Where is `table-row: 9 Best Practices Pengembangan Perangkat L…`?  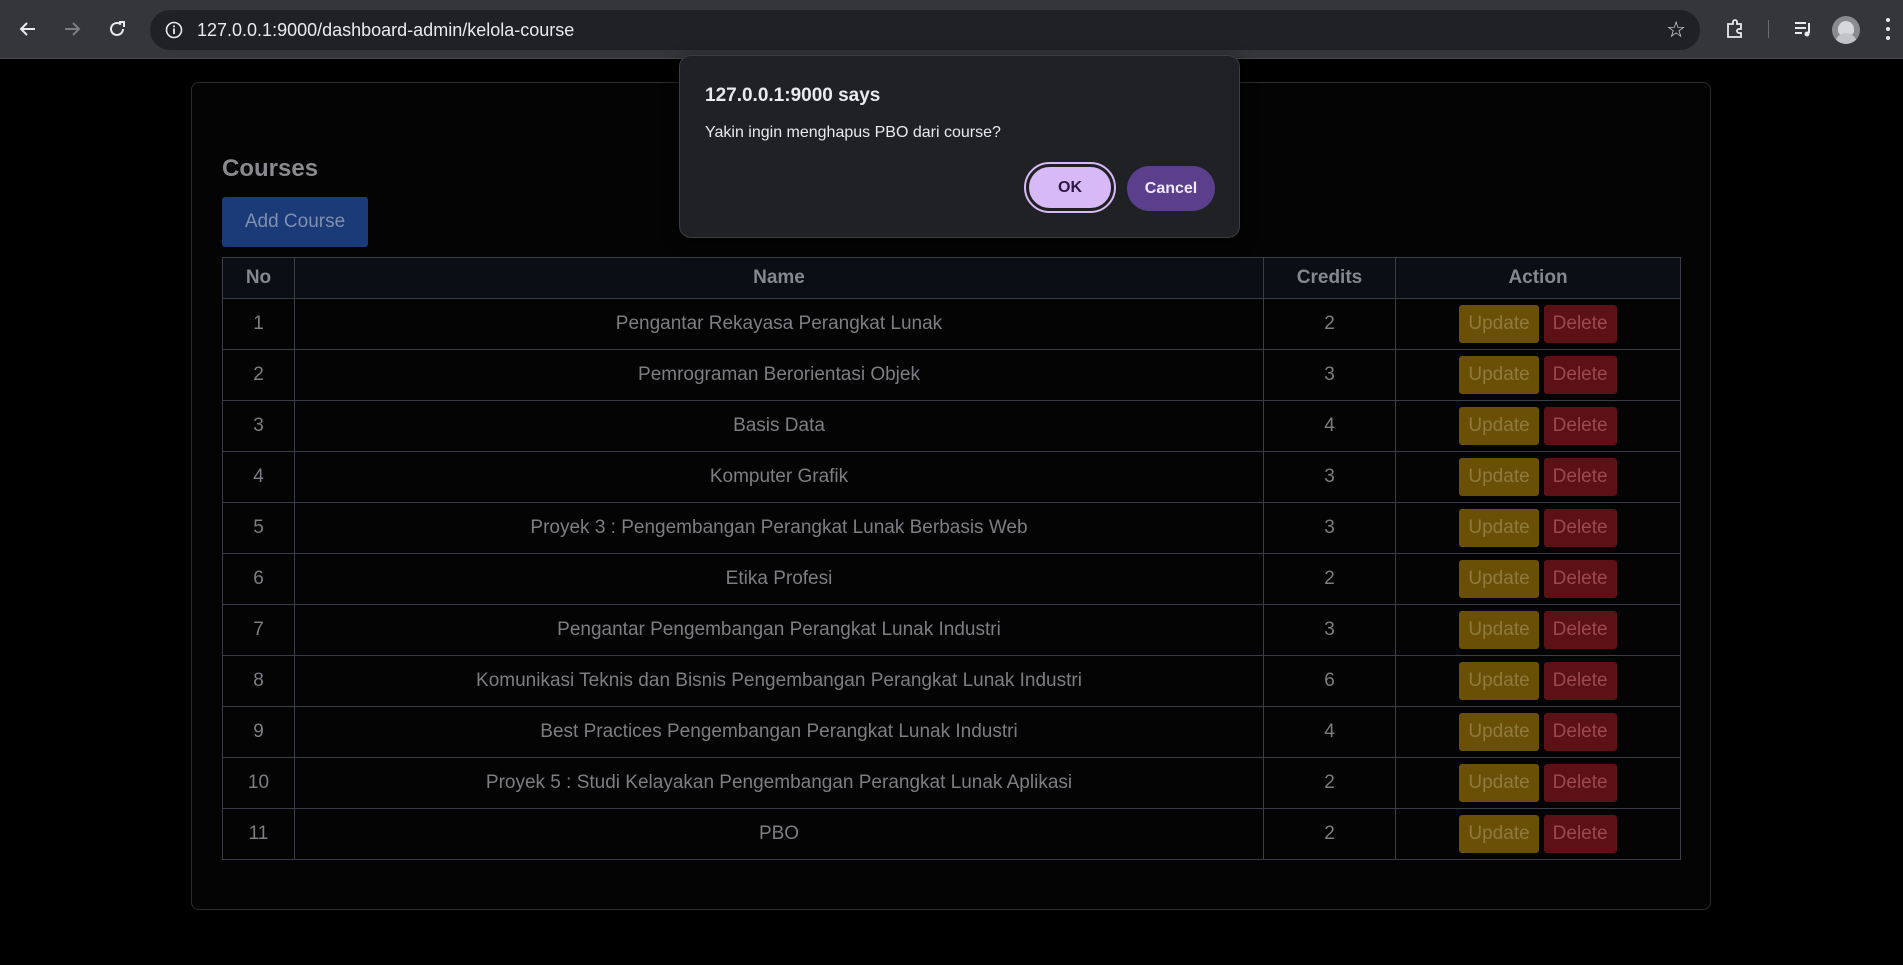
table-row: 9 Best Practices Pengembangan Perangkat L… is located at coordinates (951, 732).